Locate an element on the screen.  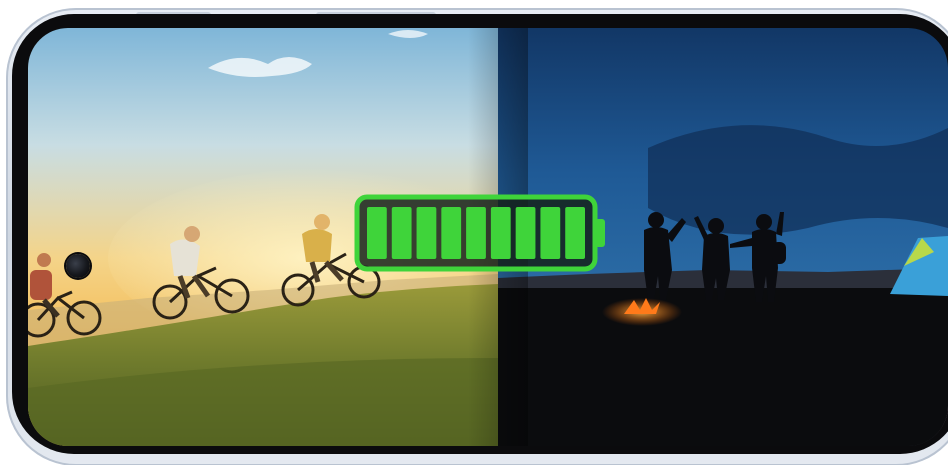
battery-icon is located at coordinates (479, 233).